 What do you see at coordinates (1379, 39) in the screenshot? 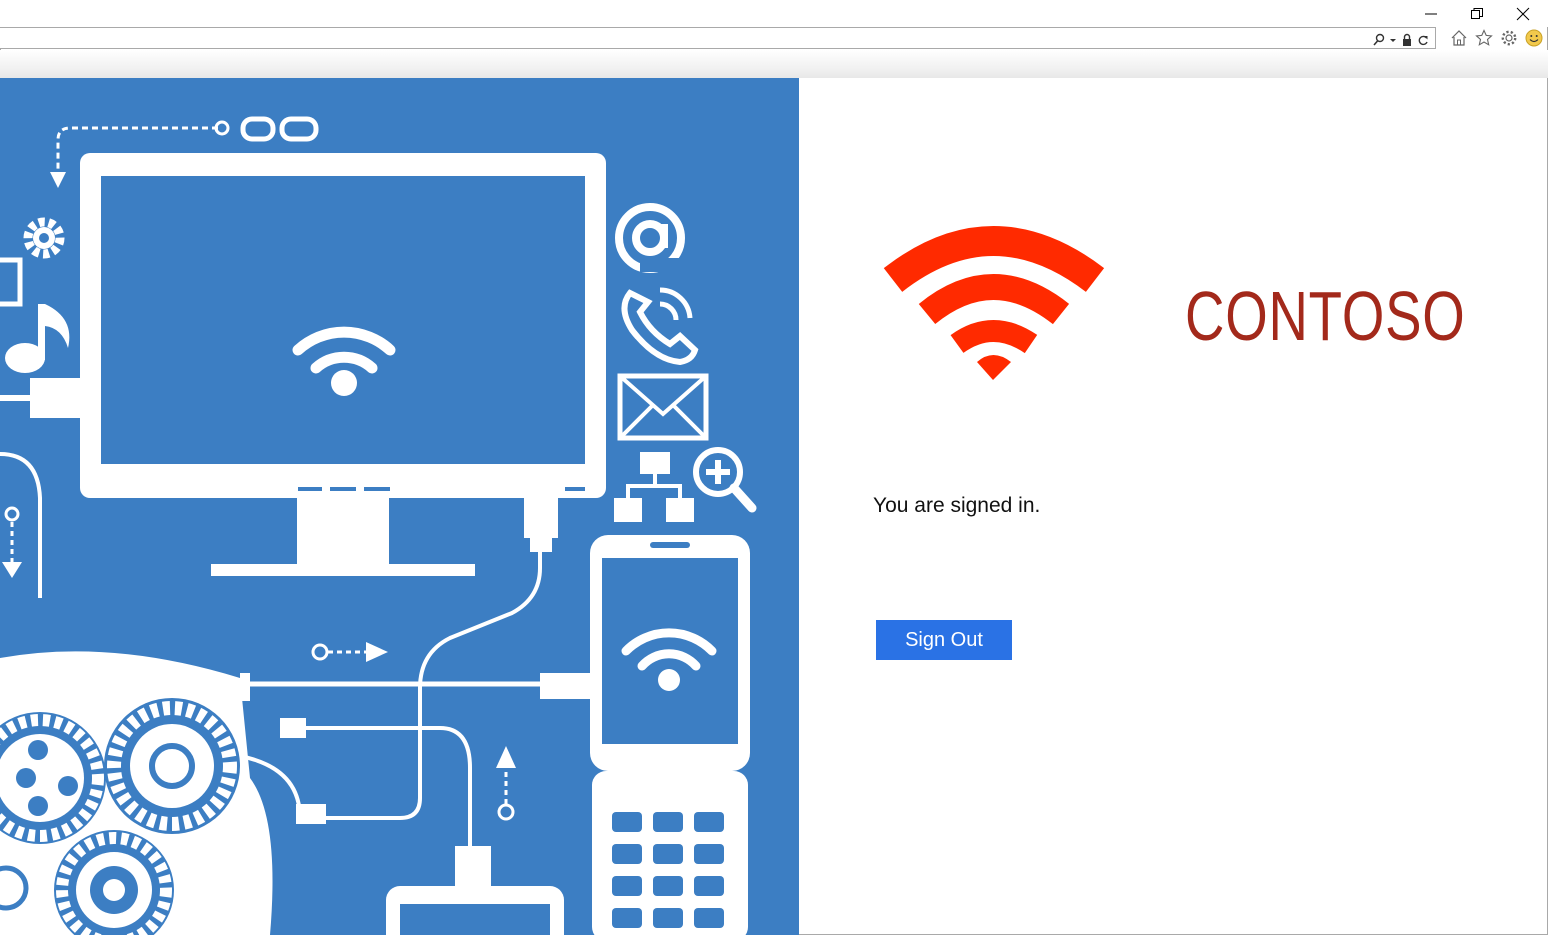
I see `search-icon` at bounding box center [1379, 39].